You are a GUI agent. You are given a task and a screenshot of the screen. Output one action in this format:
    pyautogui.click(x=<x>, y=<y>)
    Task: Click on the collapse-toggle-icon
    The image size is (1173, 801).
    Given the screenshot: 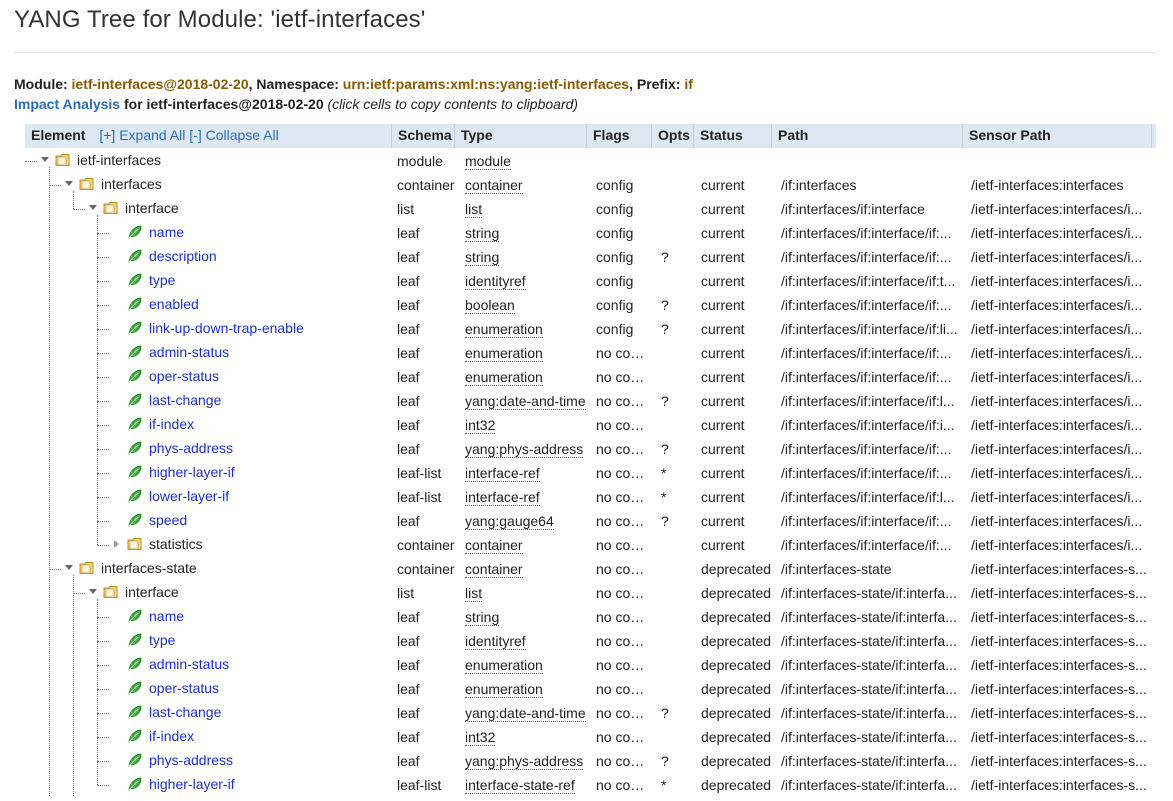 What is the action you would take?
    pyautogui.click(x=69, y=184)
    